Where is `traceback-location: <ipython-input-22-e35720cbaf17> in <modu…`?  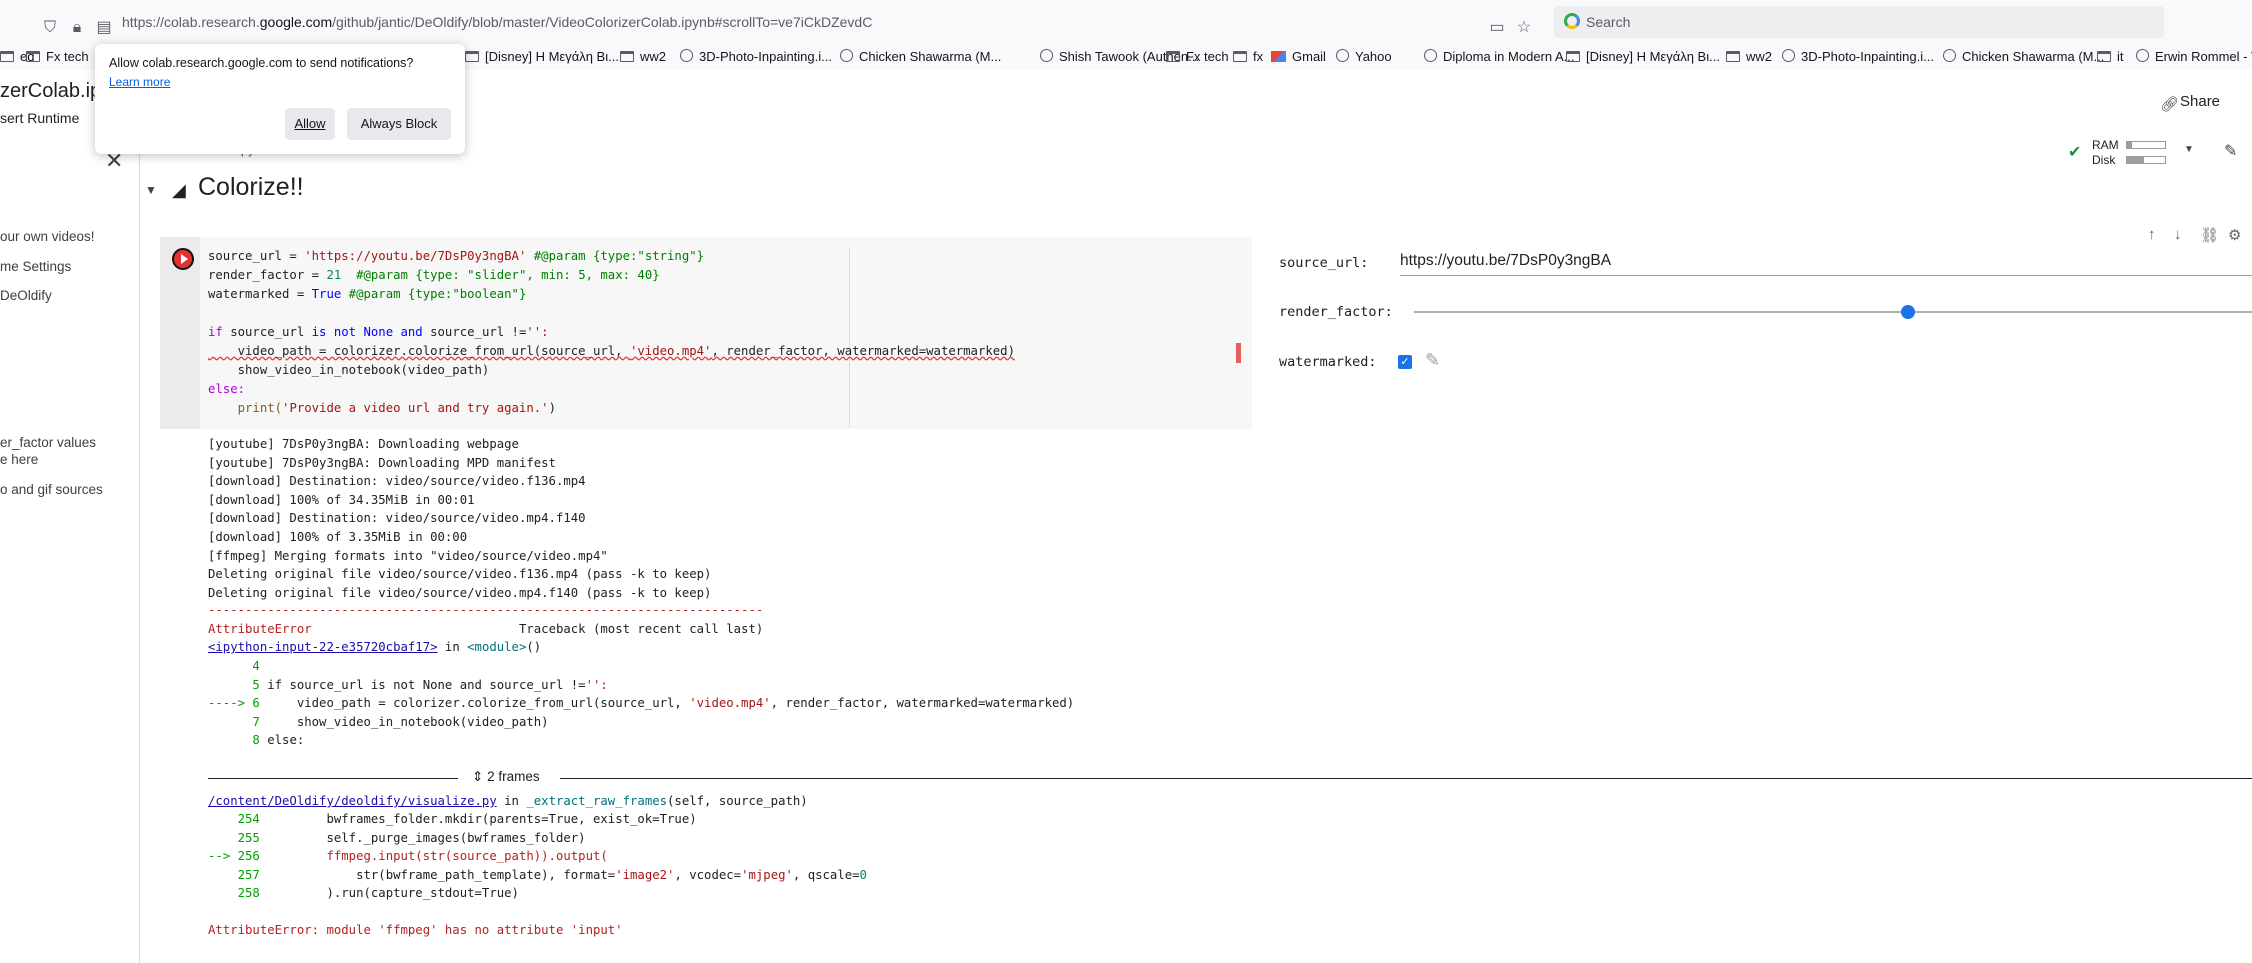
traceback-location: <ipython-input-22-e35720cbaf17> in <modu… is located at coordinates (375, 647).